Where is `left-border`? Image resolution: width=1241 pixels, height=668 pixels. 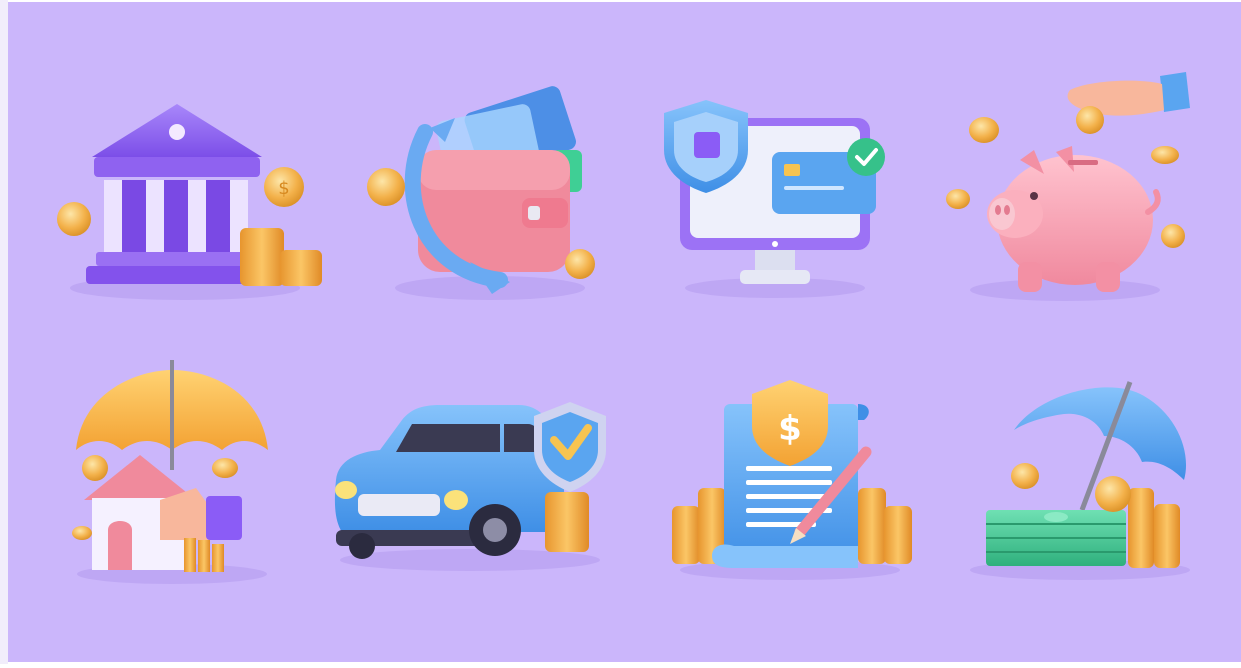 left-border is located at coordinates (4, 332).